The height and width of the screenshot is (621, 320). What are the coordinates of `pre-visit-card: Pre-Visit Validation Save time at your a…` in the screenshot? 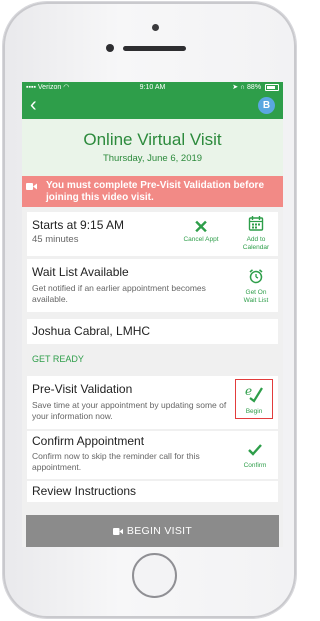 It's located at (152, 402).